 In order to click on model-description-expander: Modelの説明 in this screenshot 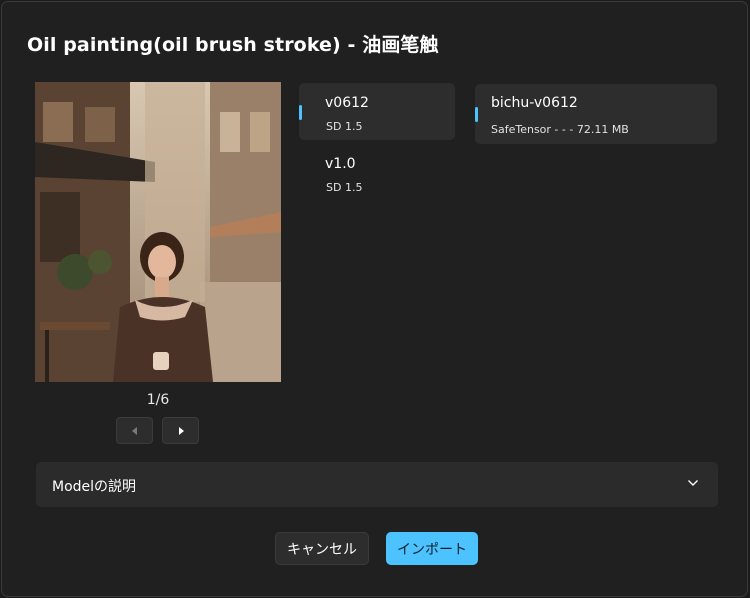, I will do `click(377, 484)`.